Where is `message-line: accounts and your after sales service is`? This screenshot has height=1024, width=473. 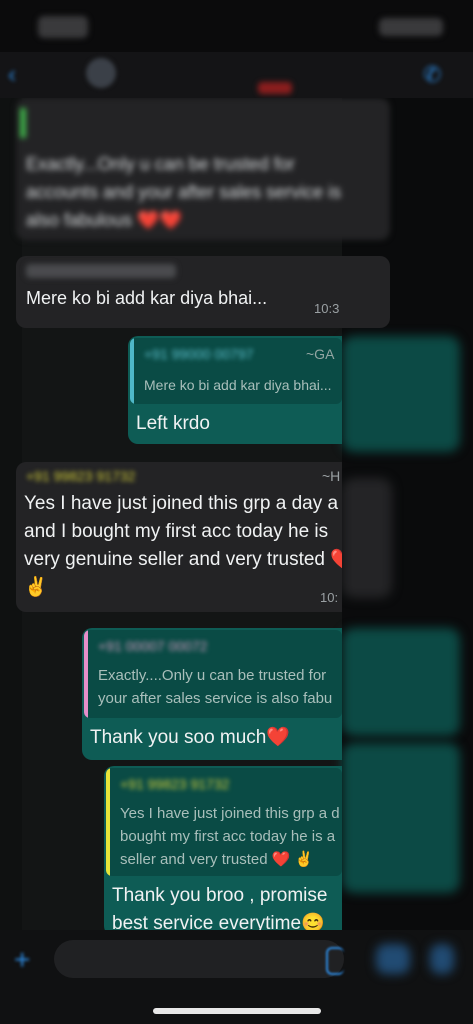 message-line: accounts and your after sales service is is located at coordinates (184, 192).